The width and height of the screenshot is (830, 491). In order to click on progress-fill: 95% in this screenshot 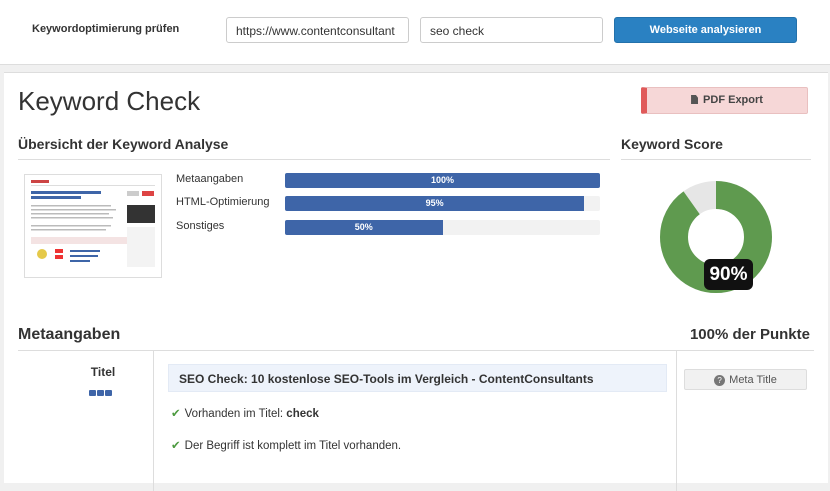, I will do `click(435, 203)`.